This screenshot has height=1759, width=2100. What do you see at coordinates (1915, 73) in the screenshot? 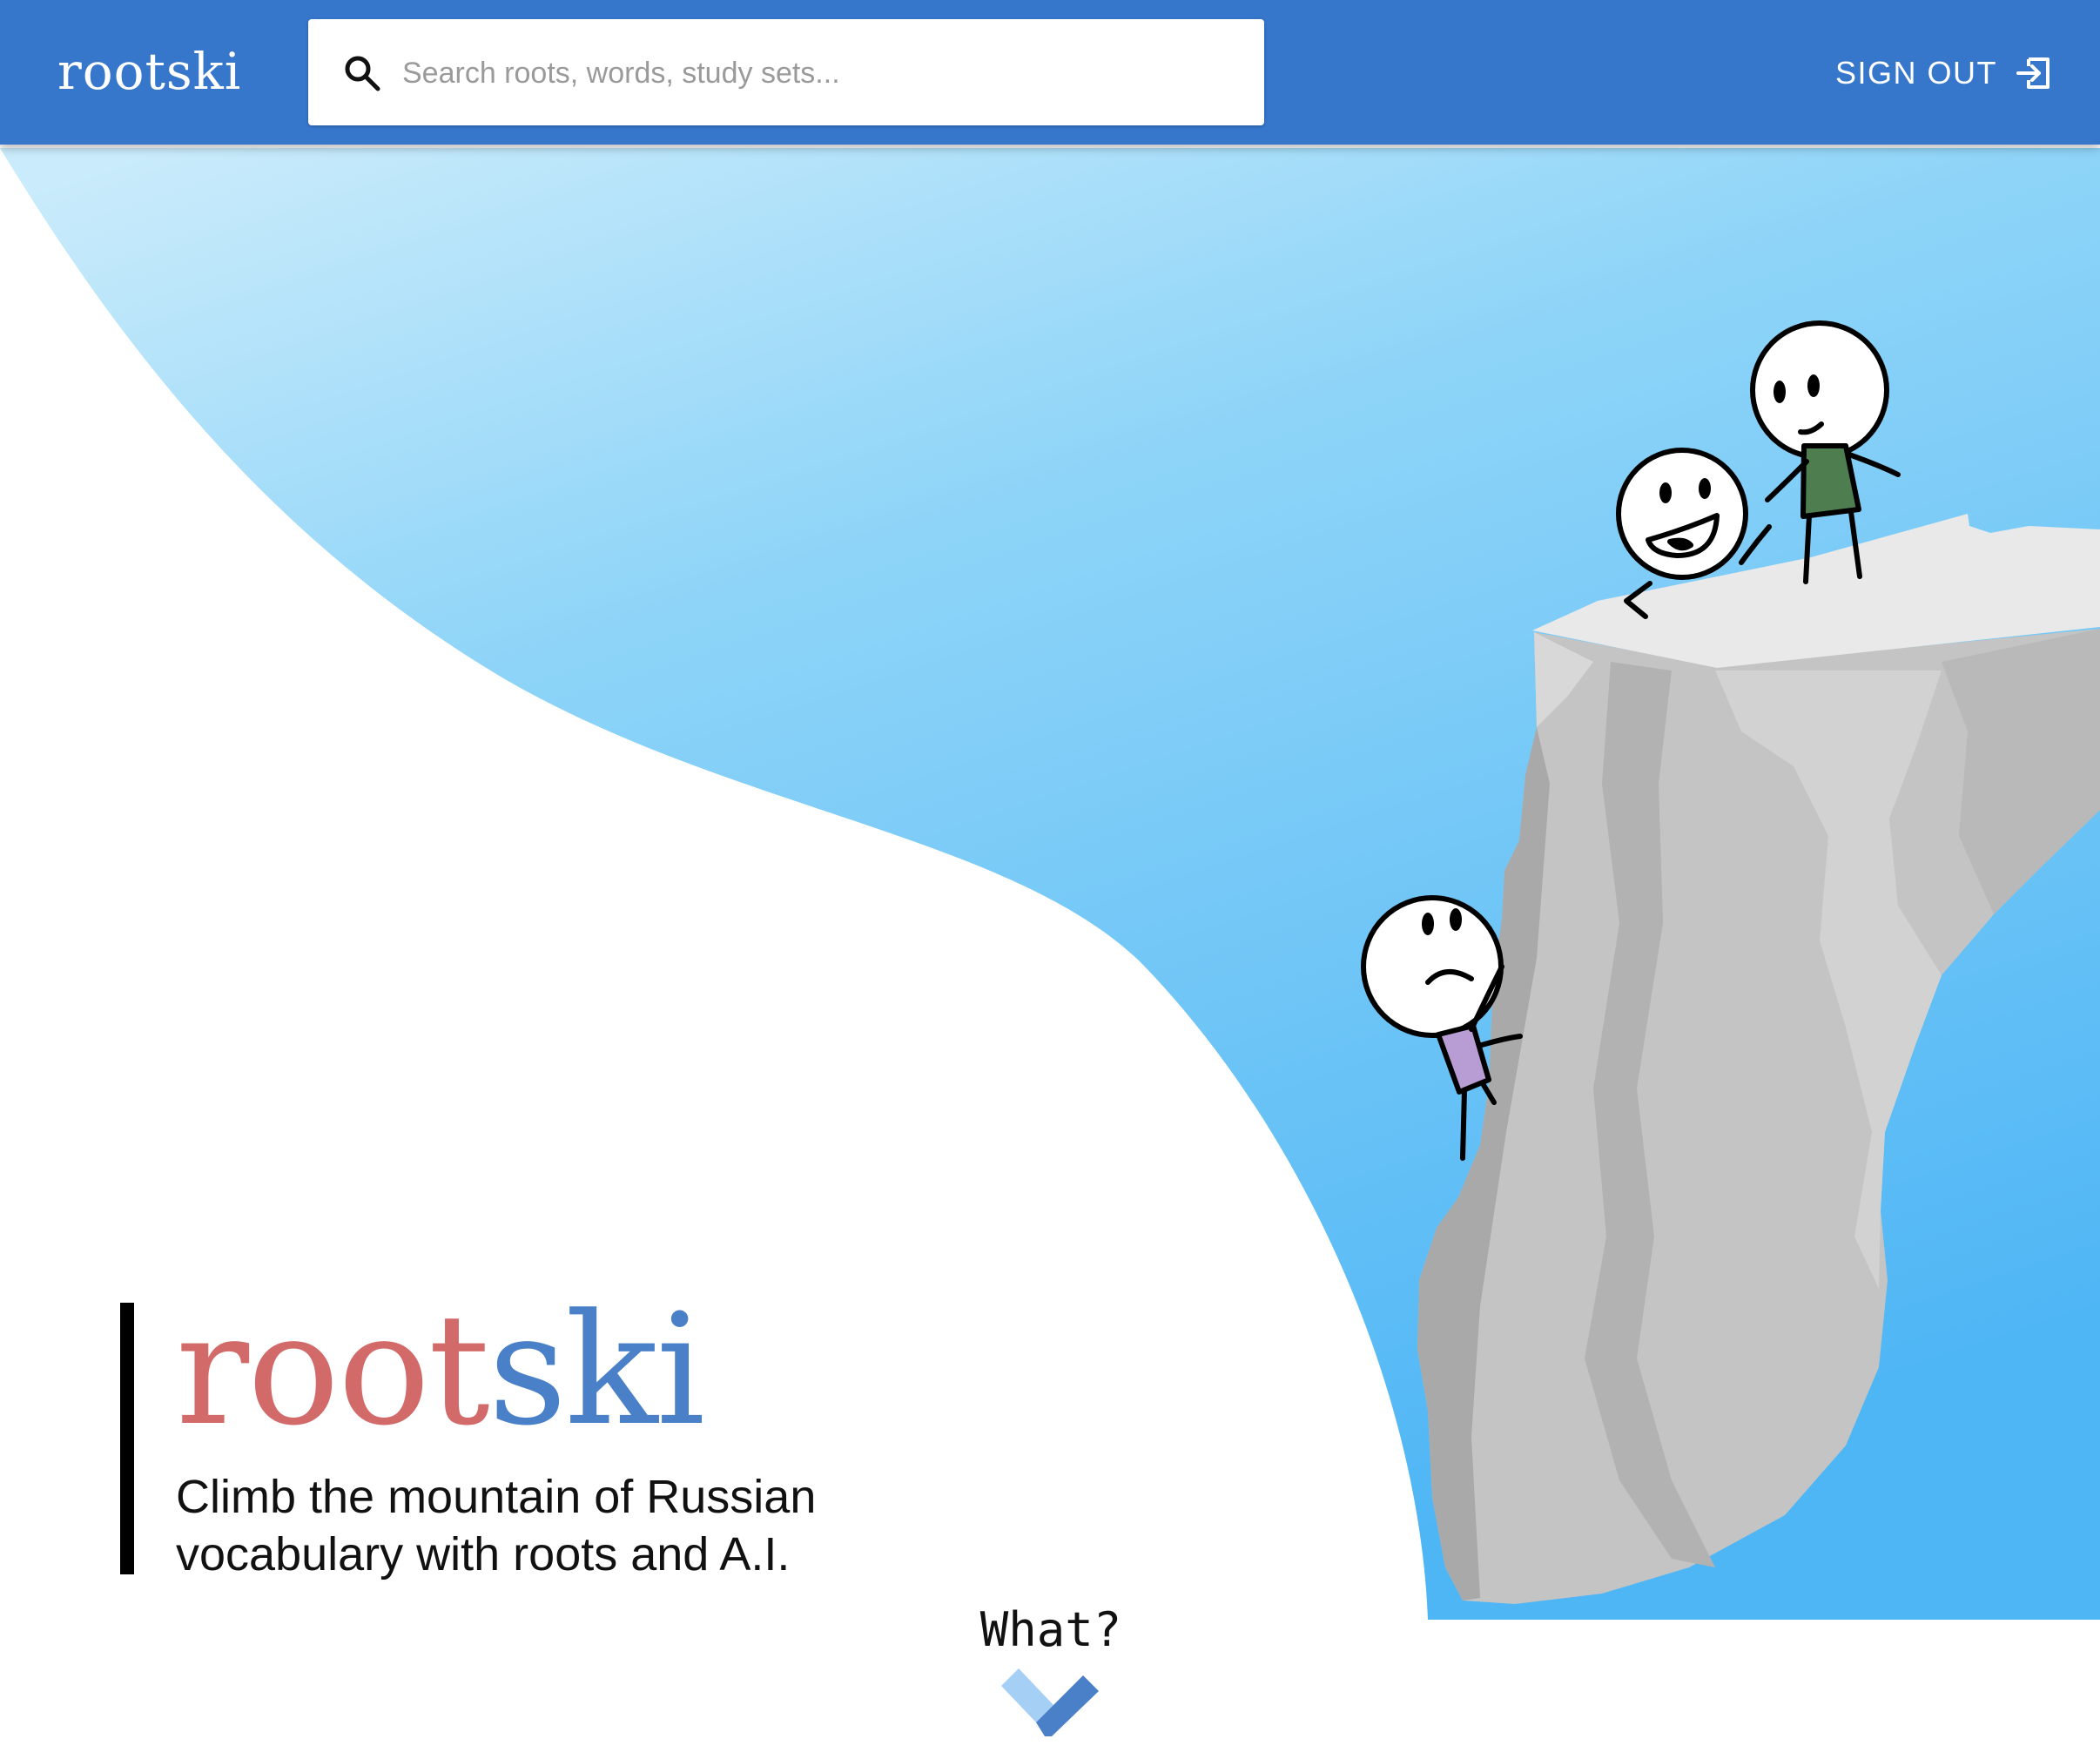
I see `sign-out-label: SIGN OUT` at bounding box center [1915, 73].